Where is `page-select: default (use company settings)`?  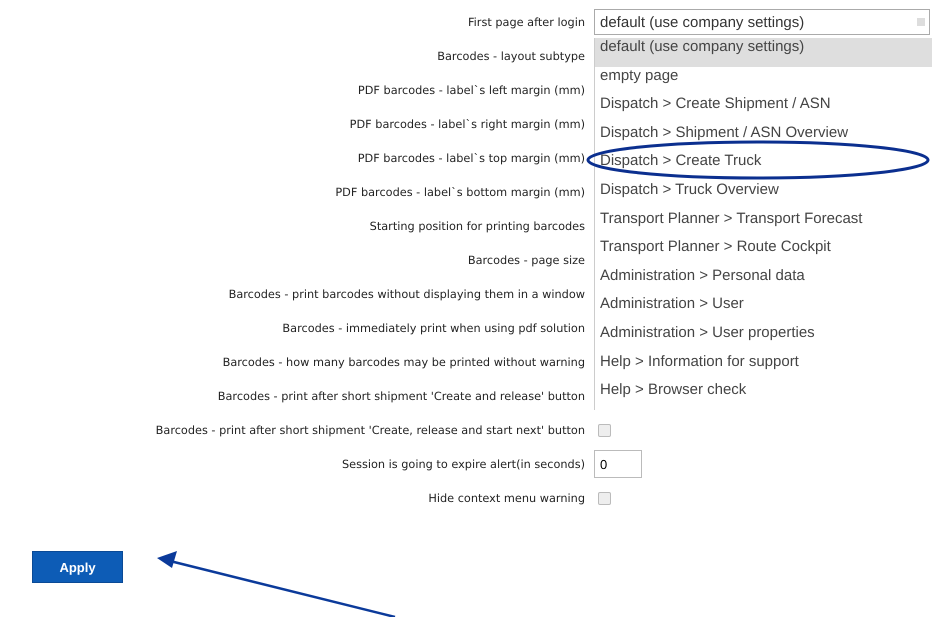
page-select: default (use company settings) is located at coordinates (762, 22).